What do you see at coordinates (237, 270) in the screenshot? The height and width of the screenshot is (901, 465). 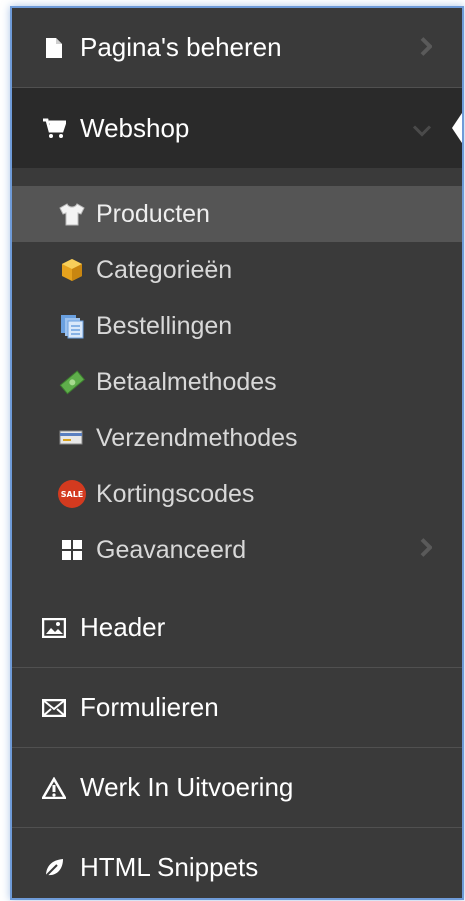 I see `submenu-item-categorieen: Categorieën` at bounding box center [237, 270].